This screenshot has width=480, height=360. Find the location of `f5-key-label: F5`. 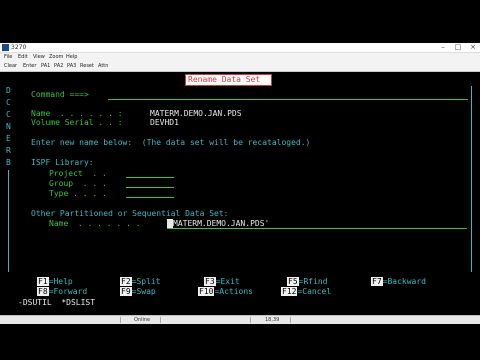

f5-key-label: F5 is located at coordinates (293, 281).